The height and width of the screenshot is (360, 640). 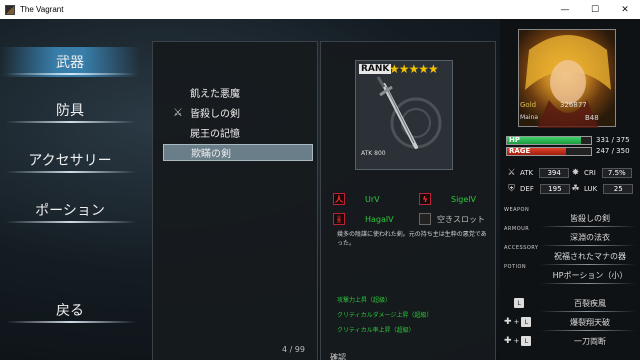 I want to click on character-level: B48, so click(x=592, y=118).